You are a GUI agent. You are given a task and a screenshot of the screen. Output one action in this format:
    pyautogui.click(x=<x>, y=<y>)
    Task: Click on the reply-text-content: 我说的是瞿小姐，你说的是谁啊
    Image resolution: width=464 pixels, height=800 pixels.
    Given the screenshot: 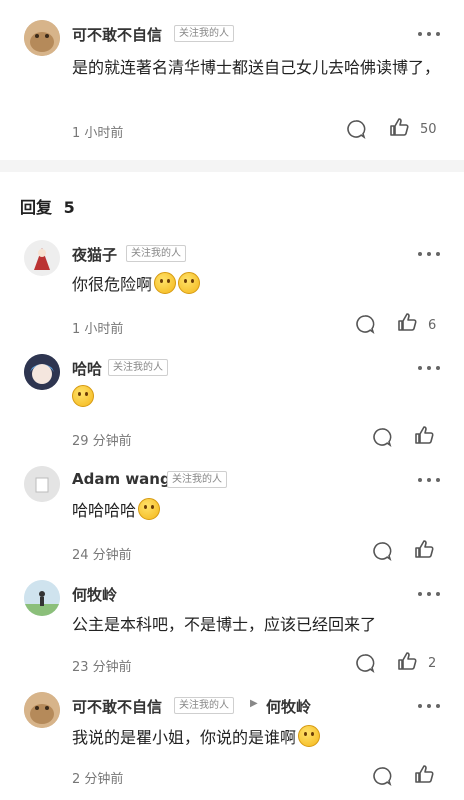 What is the action you would take?
    pyautogui.click(x=184, y=737)
    